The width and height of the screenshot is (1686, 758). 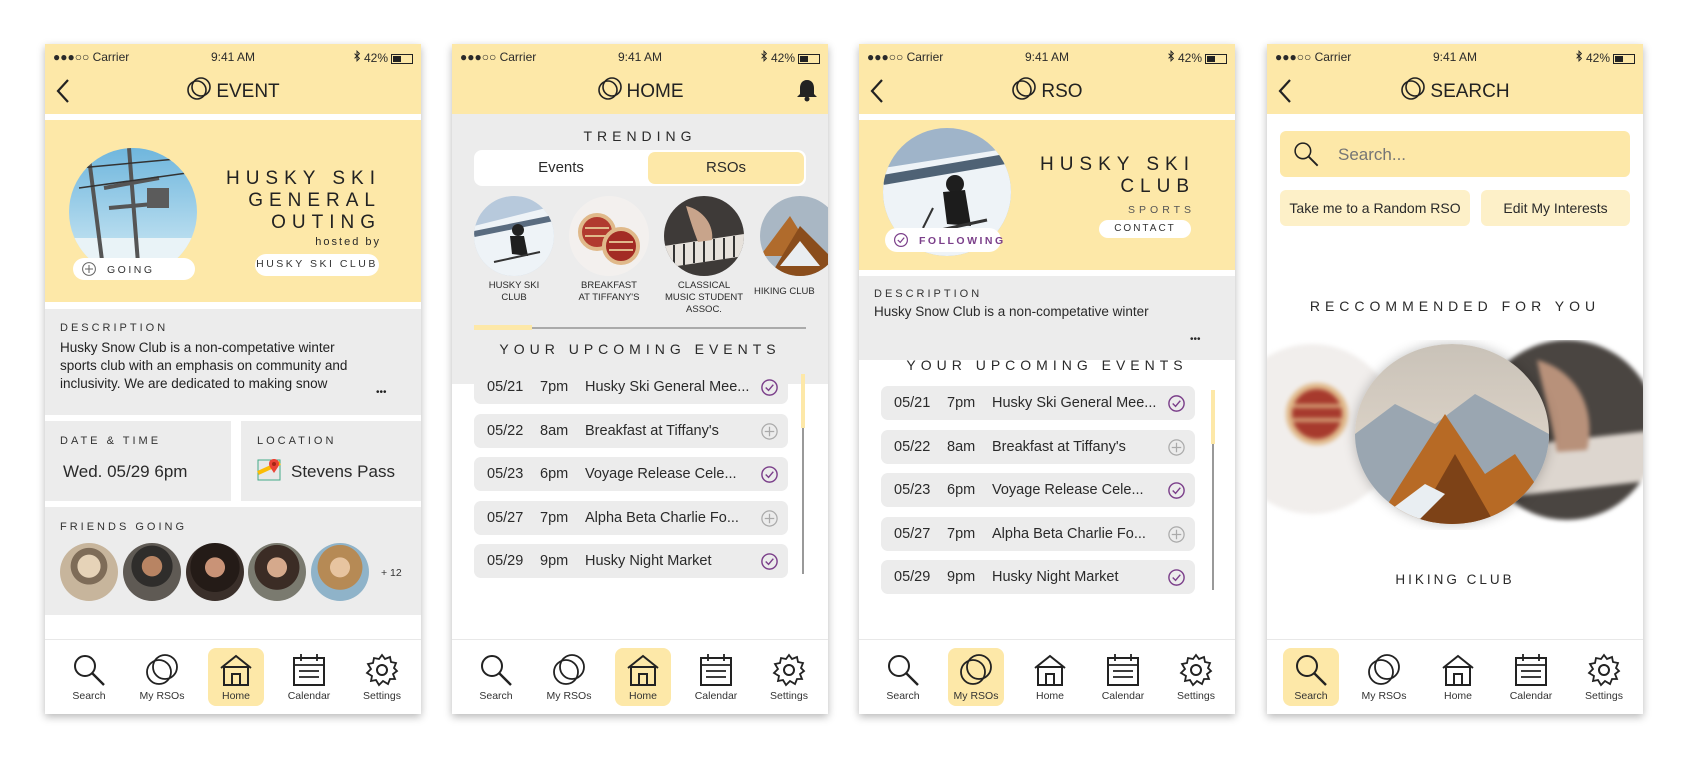 What do you see at coordinates (236, 670) in the screenshot?
I see `home-icon` at bounding box center [236, 670].